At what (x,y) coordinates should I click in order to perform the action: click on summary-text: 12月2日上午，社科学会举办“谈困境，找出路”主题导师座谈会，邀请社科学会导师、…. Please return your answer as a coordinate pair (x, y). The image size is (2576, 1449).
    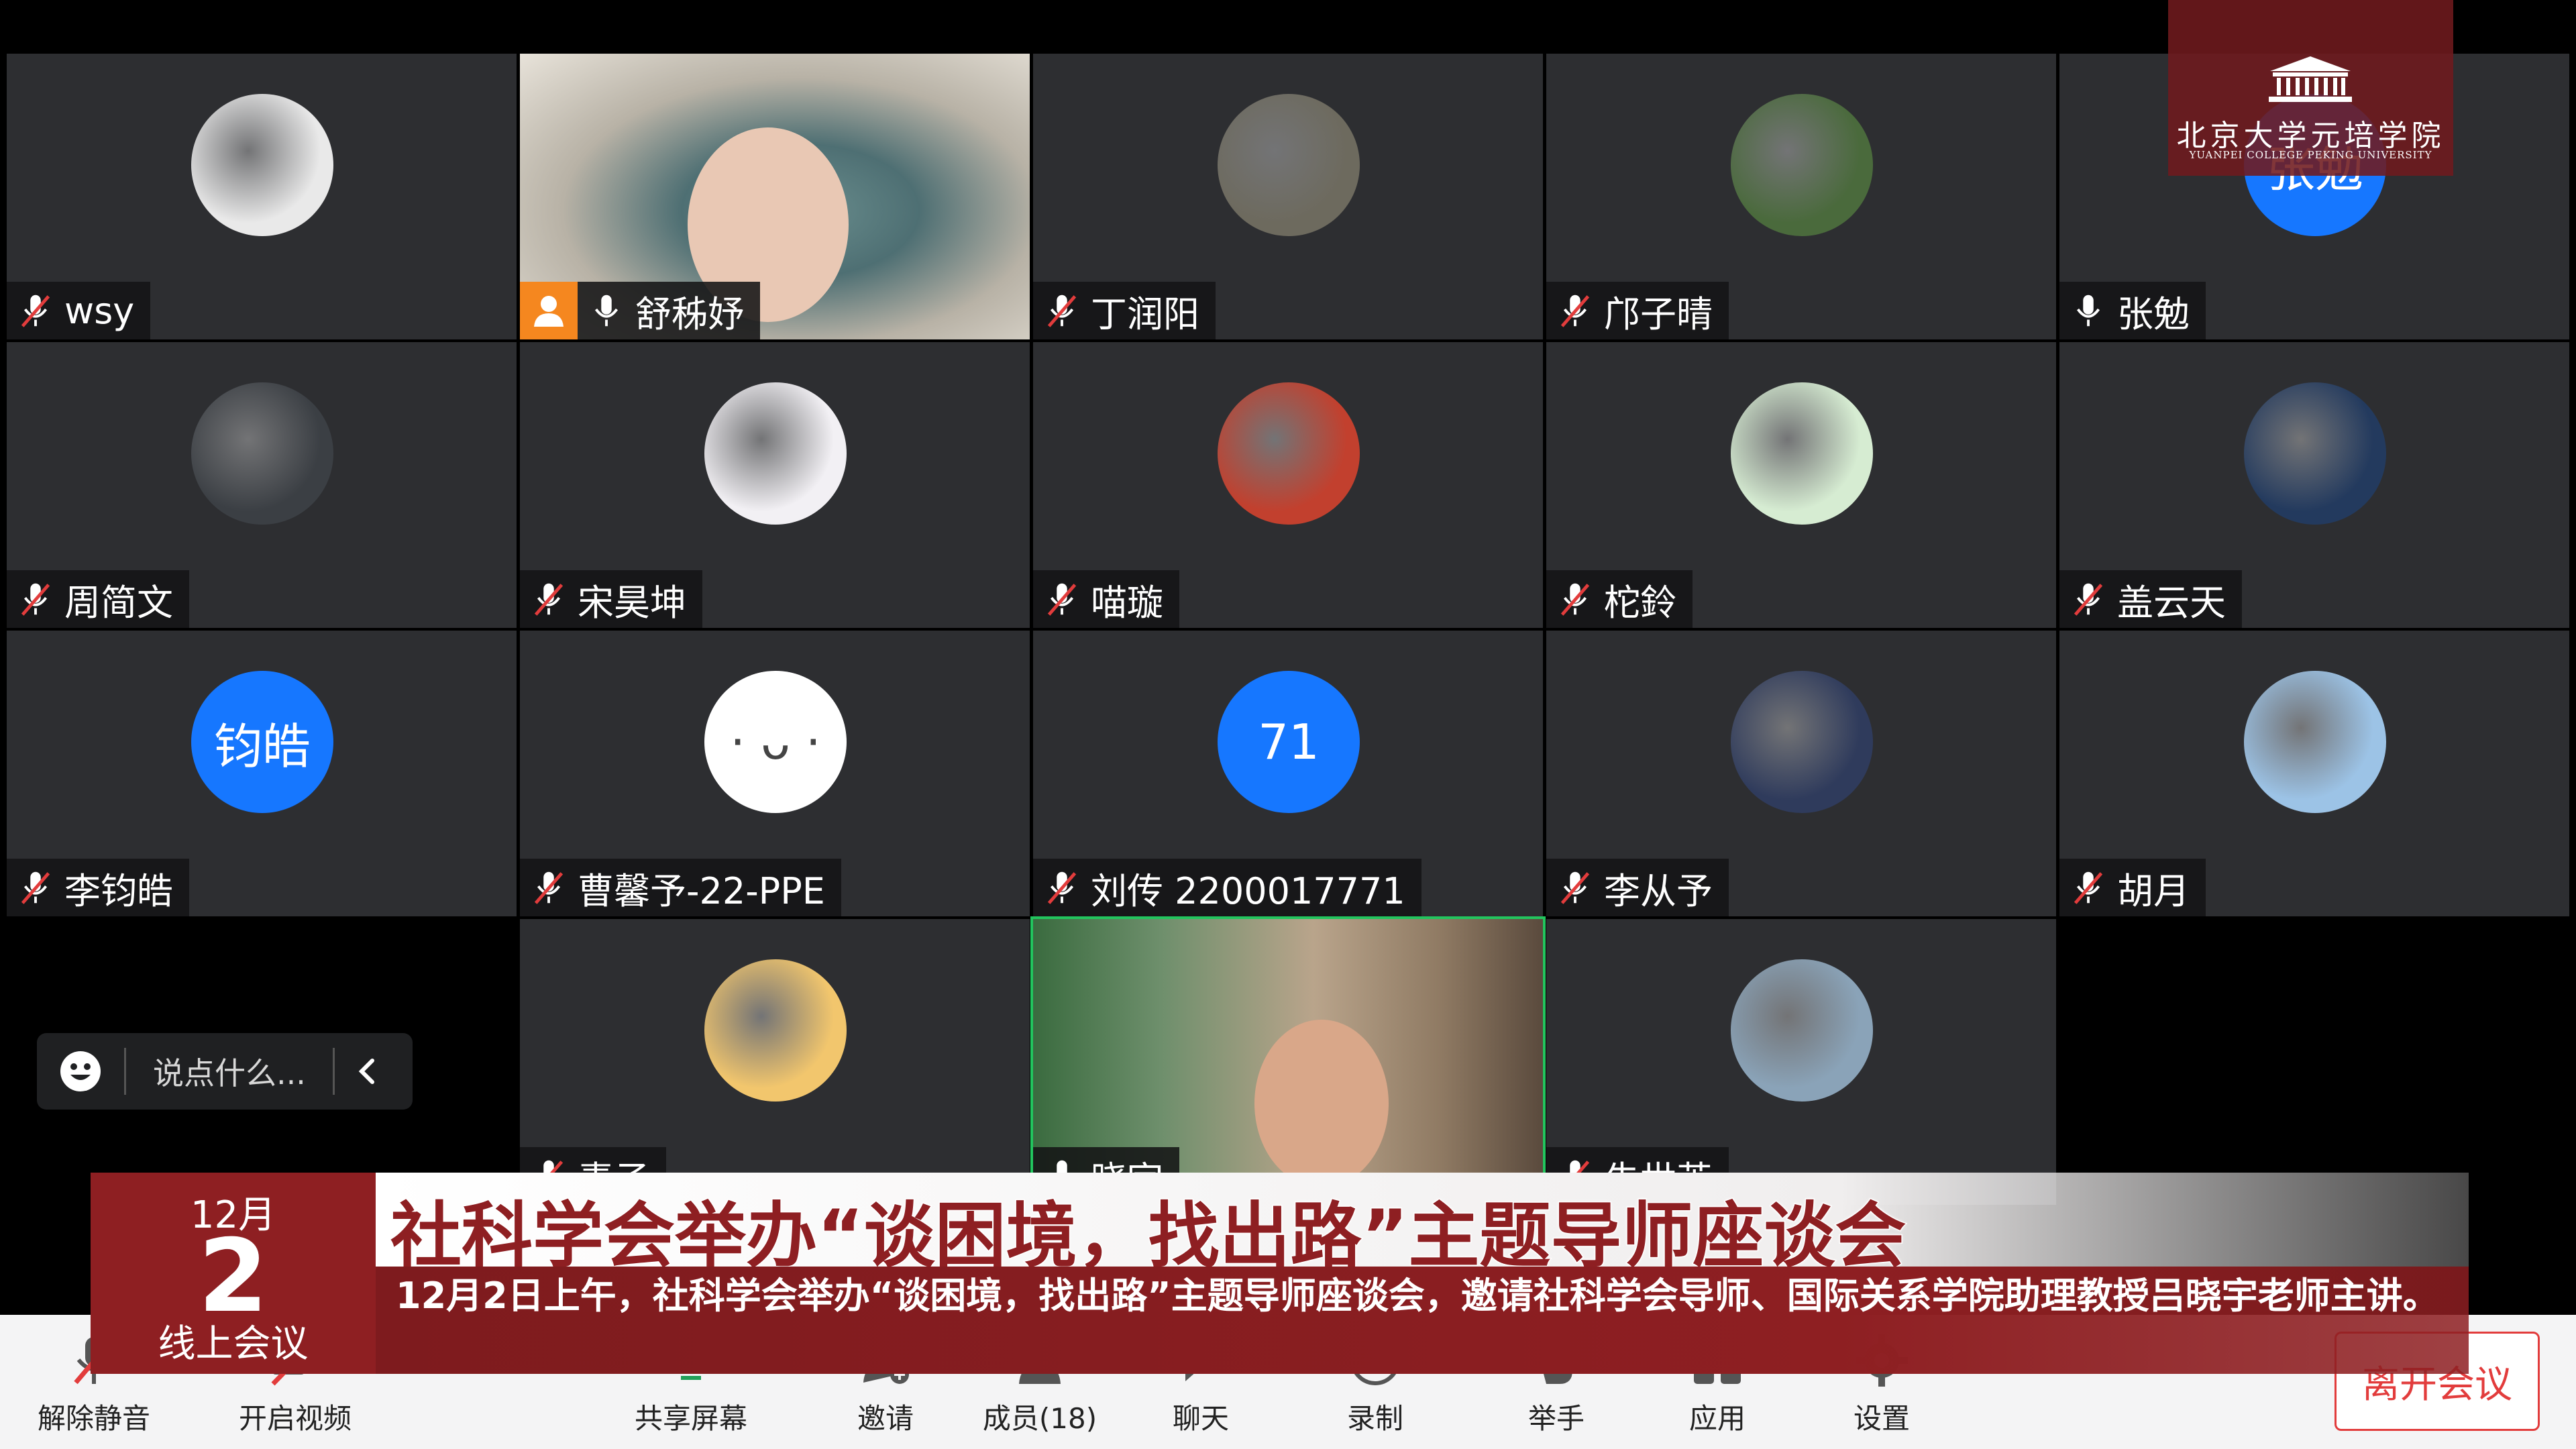
    Looking at the image, I should click on (1417, 1296).